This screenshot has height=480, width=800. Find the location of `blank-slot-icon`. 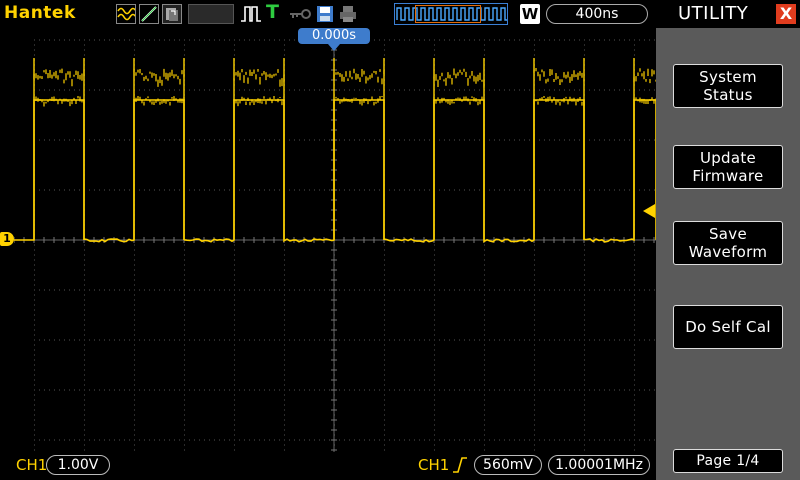

blank-slot-icon is located at coordinates (211, 14).